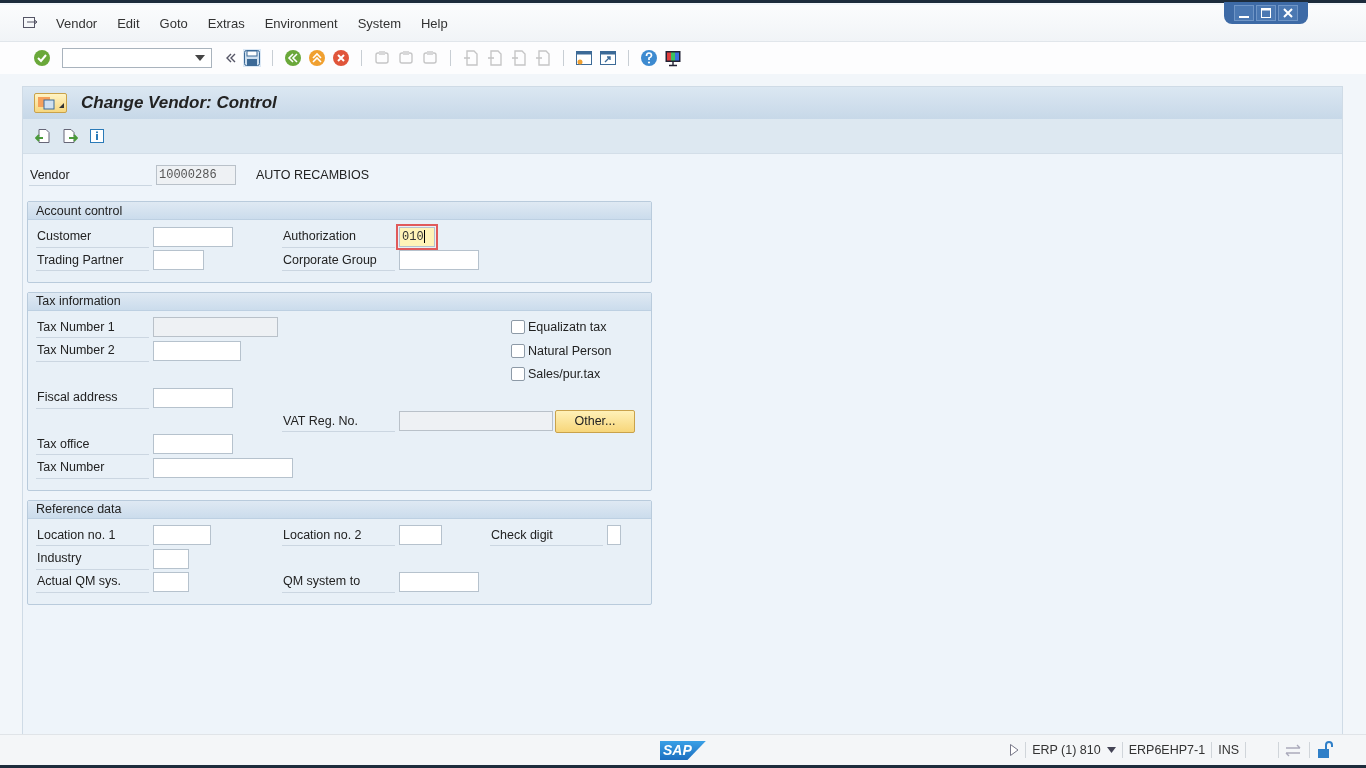 This screenshot has width=1366, height=768. I want to click on new-session-icon, so click(584, 58).